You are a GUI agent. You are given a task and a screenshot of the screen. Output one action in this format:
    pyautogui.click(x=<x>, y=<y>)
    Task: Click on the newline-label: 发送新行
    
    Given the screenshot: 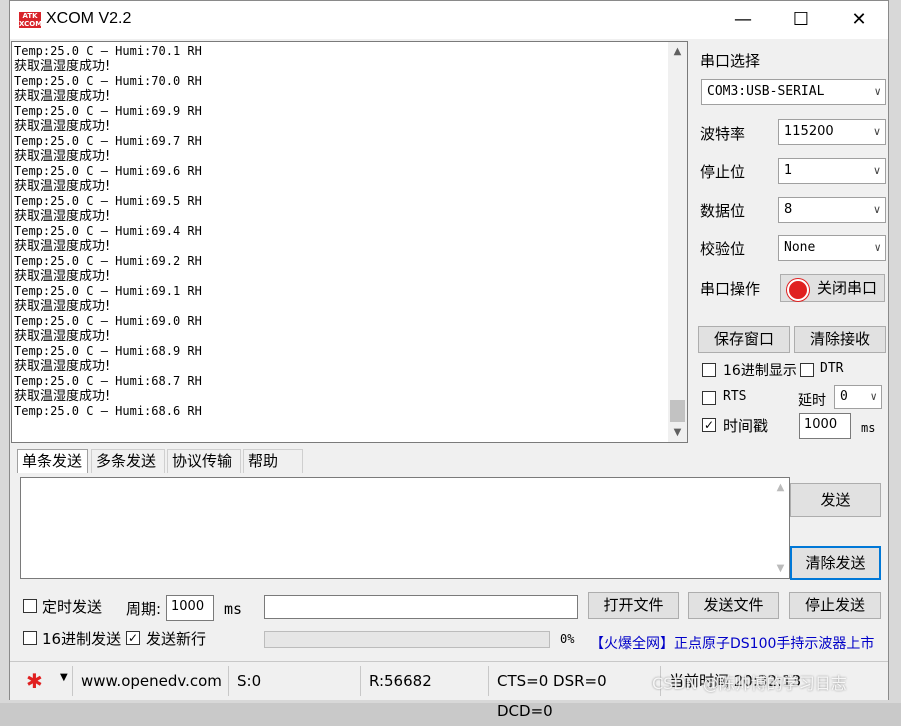 What is the action you would take?
    pyautogui.click(x=176, y=639)
    